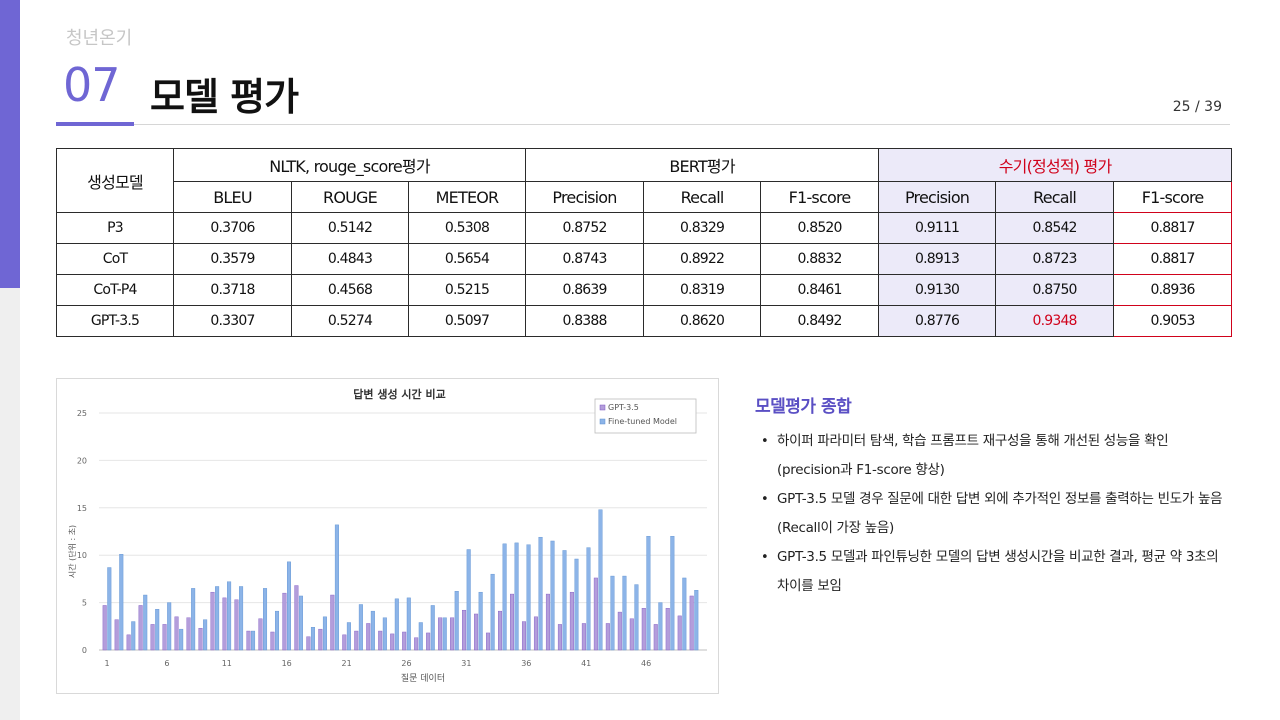 This screenshot has height=720, width=1280. I want to click on metric-value-cell: 0.3706, so click(232, 228).